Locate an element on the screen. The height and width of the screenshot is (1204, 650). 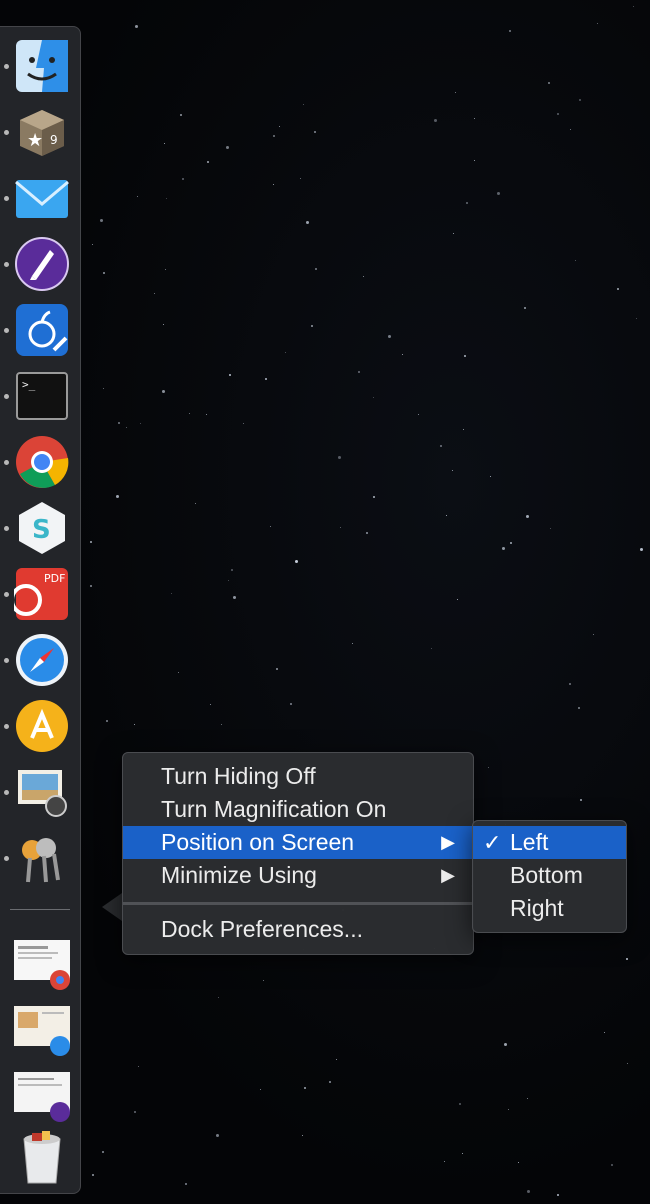
dock-app-keychain is located at coordinates (38, 858).